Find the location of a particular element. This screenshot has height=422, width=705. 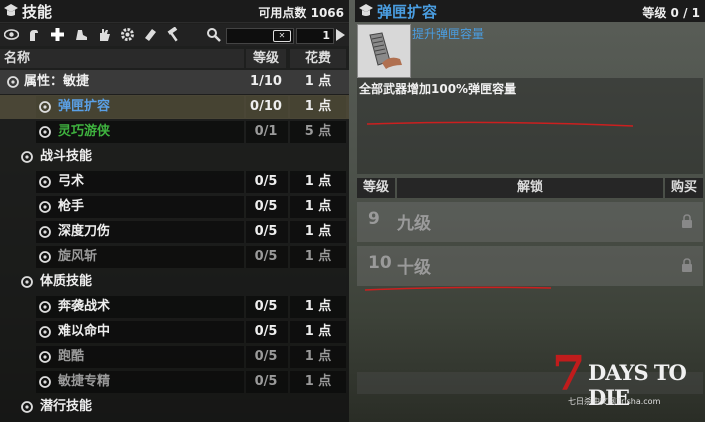

row-name: 灵巧游侠 is located at coordinates (84, 131).